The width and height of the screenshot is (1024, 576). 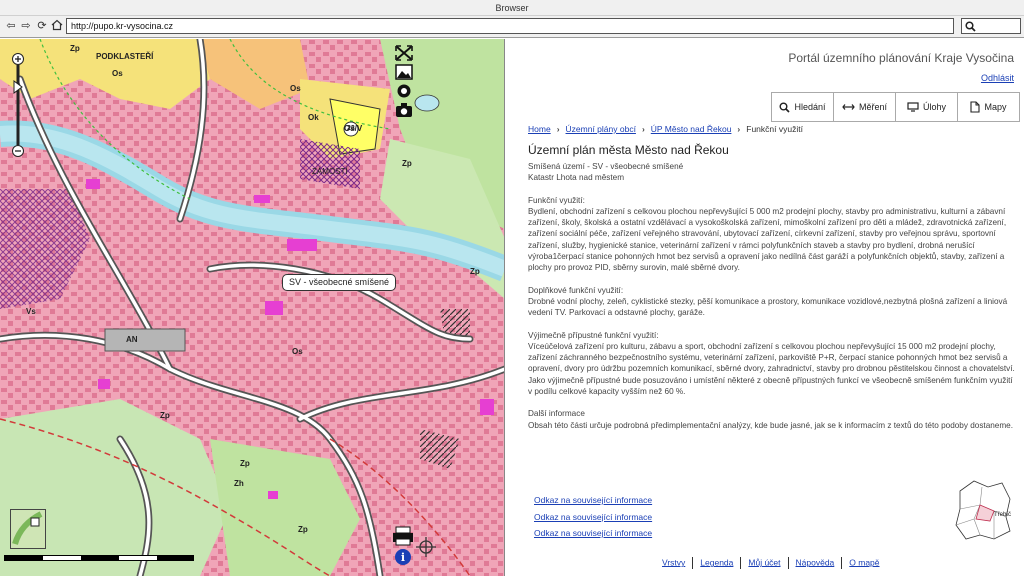 I want to click on region-label: Třebíč, so click(x=1002, y=515).